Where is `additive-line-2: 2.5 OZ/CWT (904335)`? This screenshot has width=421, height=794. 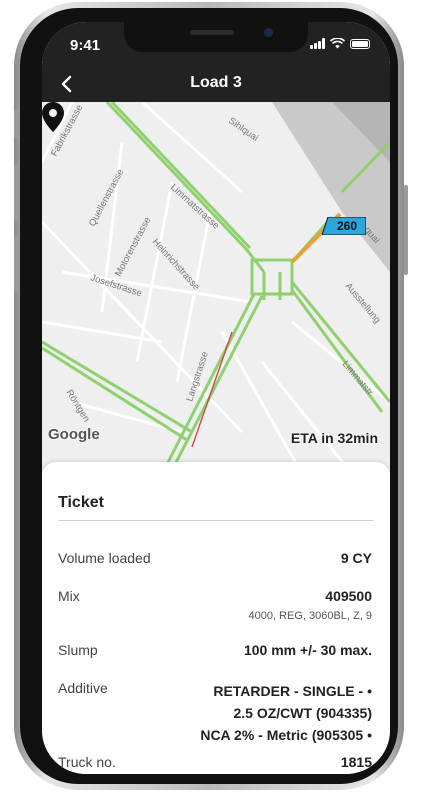 additive-line-2: 2.5 OZ/CWT (904335) is located at coordinates (303, 713).